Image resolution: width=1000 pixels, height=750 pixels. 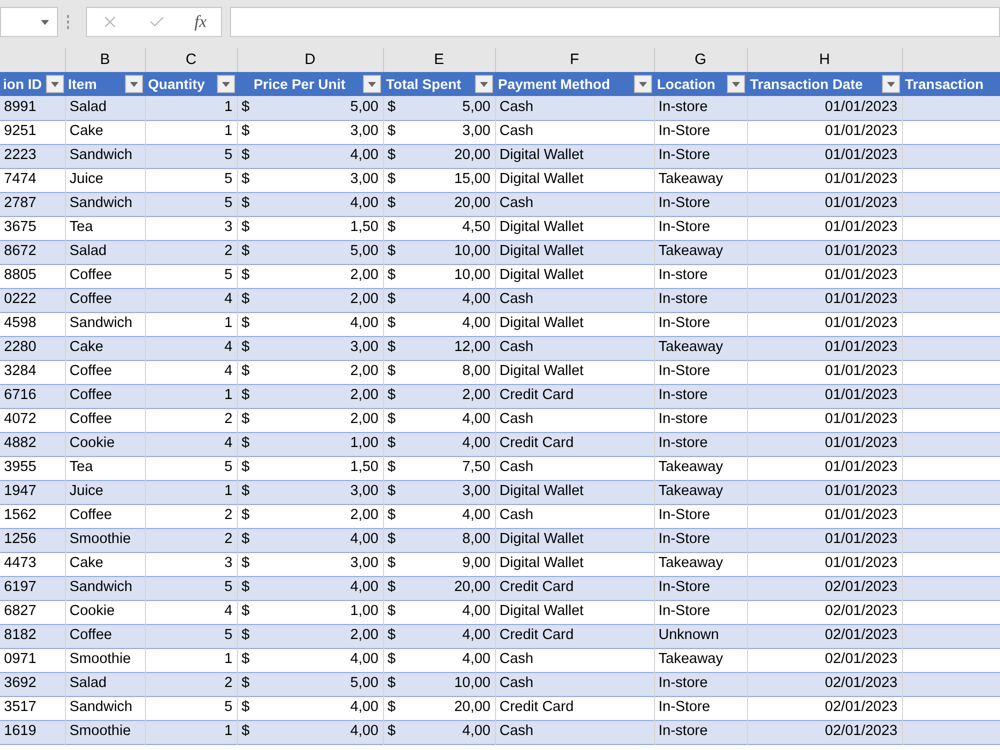 I want to click on amount: 7,50, so click(x=476, y=468).